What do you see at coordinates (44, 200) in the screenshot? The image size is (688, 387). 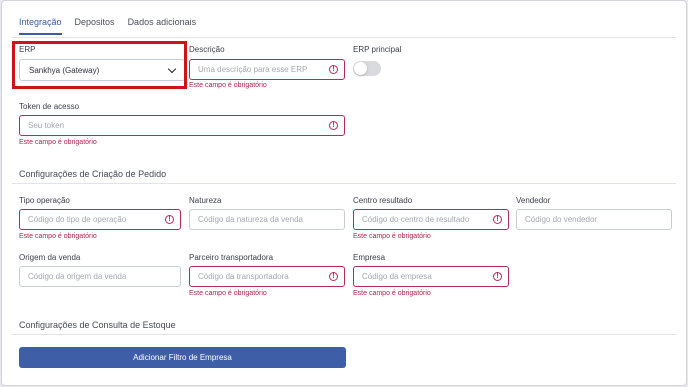 I see `tipo-operacao-label: Tipo operação` at bounding box center [44, 200].